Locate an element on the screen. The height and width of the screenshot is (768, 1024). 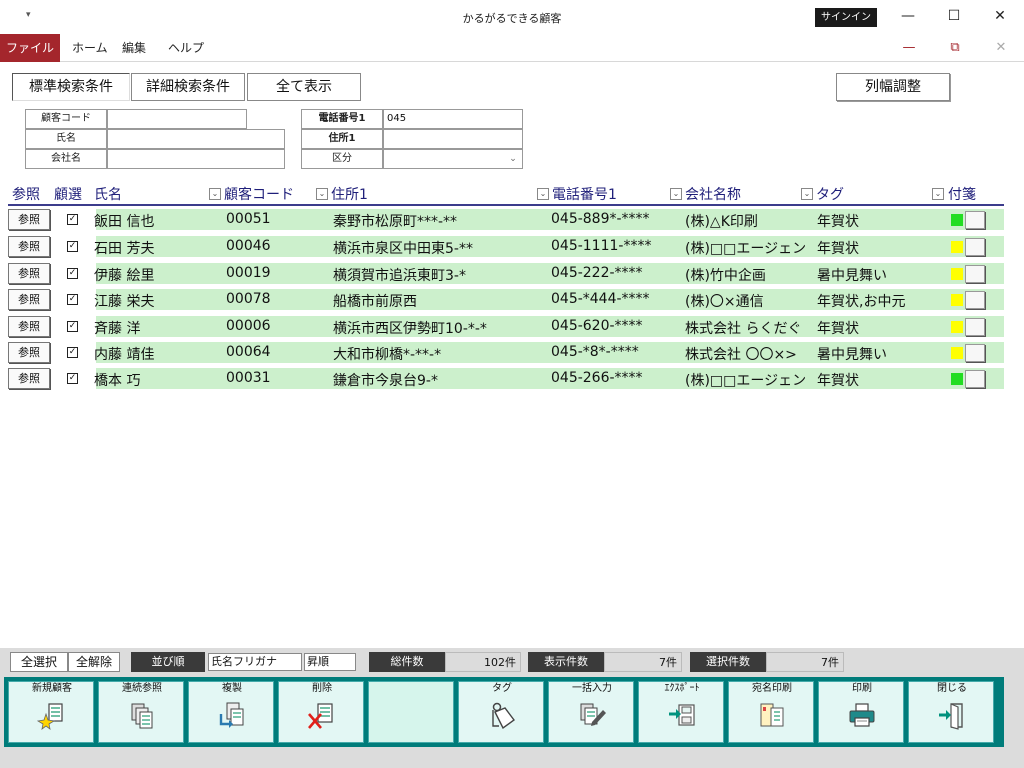
export-icon is located at coordinates (682, 715).